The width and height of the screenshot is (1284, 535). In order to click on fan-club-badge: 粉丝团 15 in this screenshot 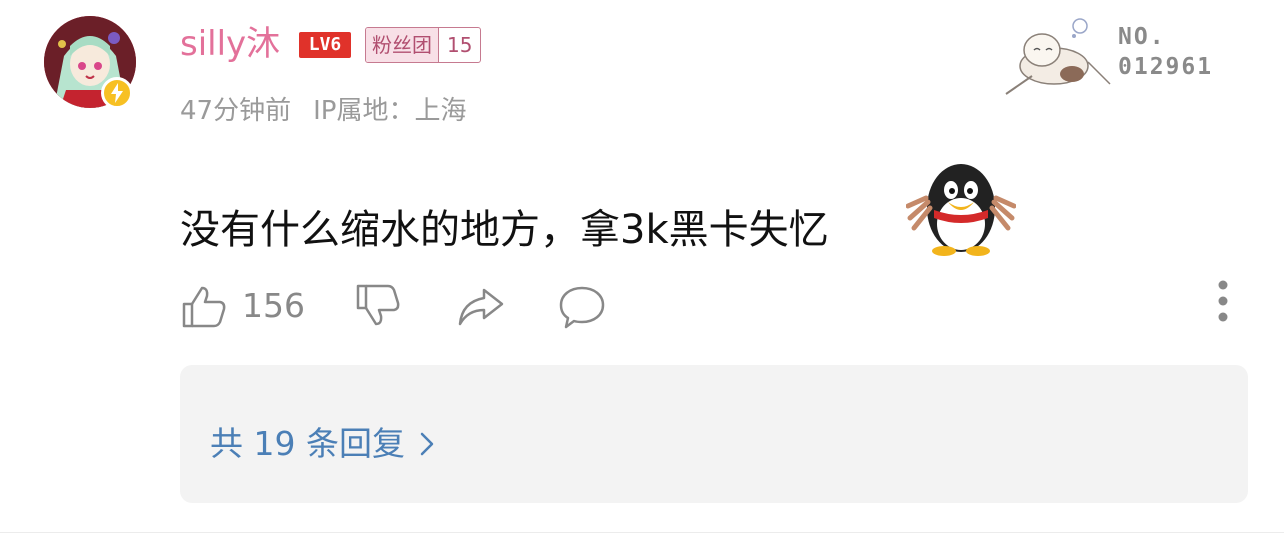, I will do `click(423, 45)`.